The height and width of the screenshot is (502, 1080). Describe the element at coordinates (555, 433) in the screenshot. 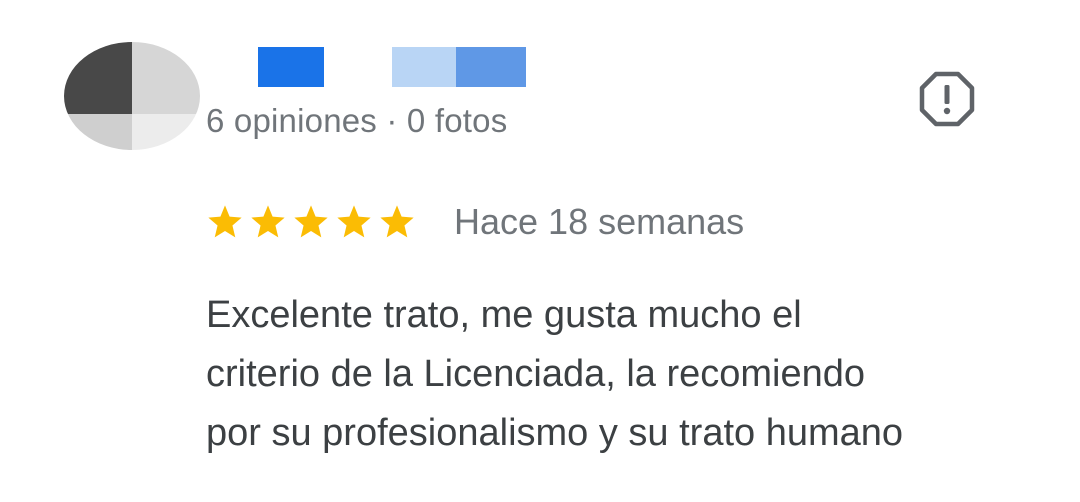

I see `review-text-line: por su profesionalismo y su trato humano` at that location.